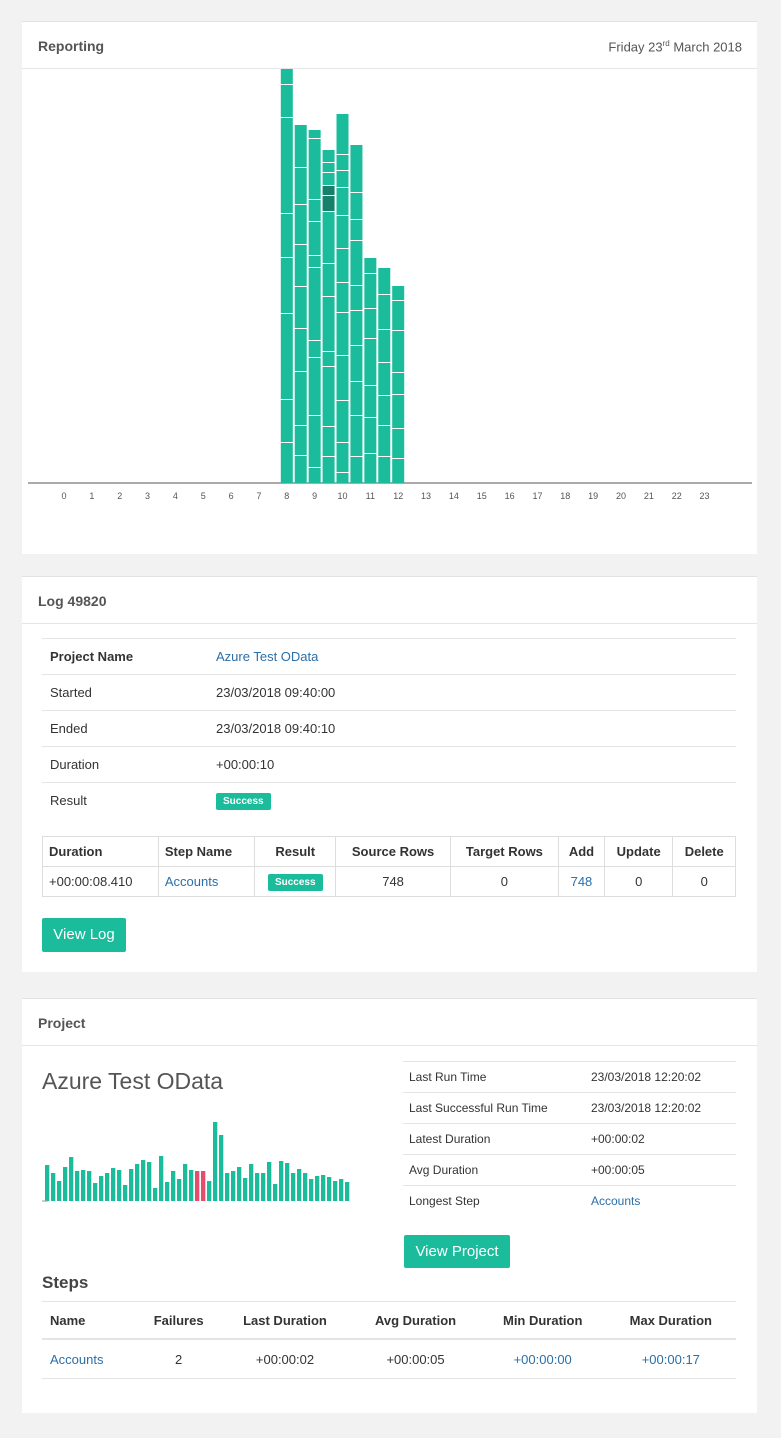 The width and height of the screenshot is (781, 1438). I want to click on view-project-button: View Project, so click(457, 1251).